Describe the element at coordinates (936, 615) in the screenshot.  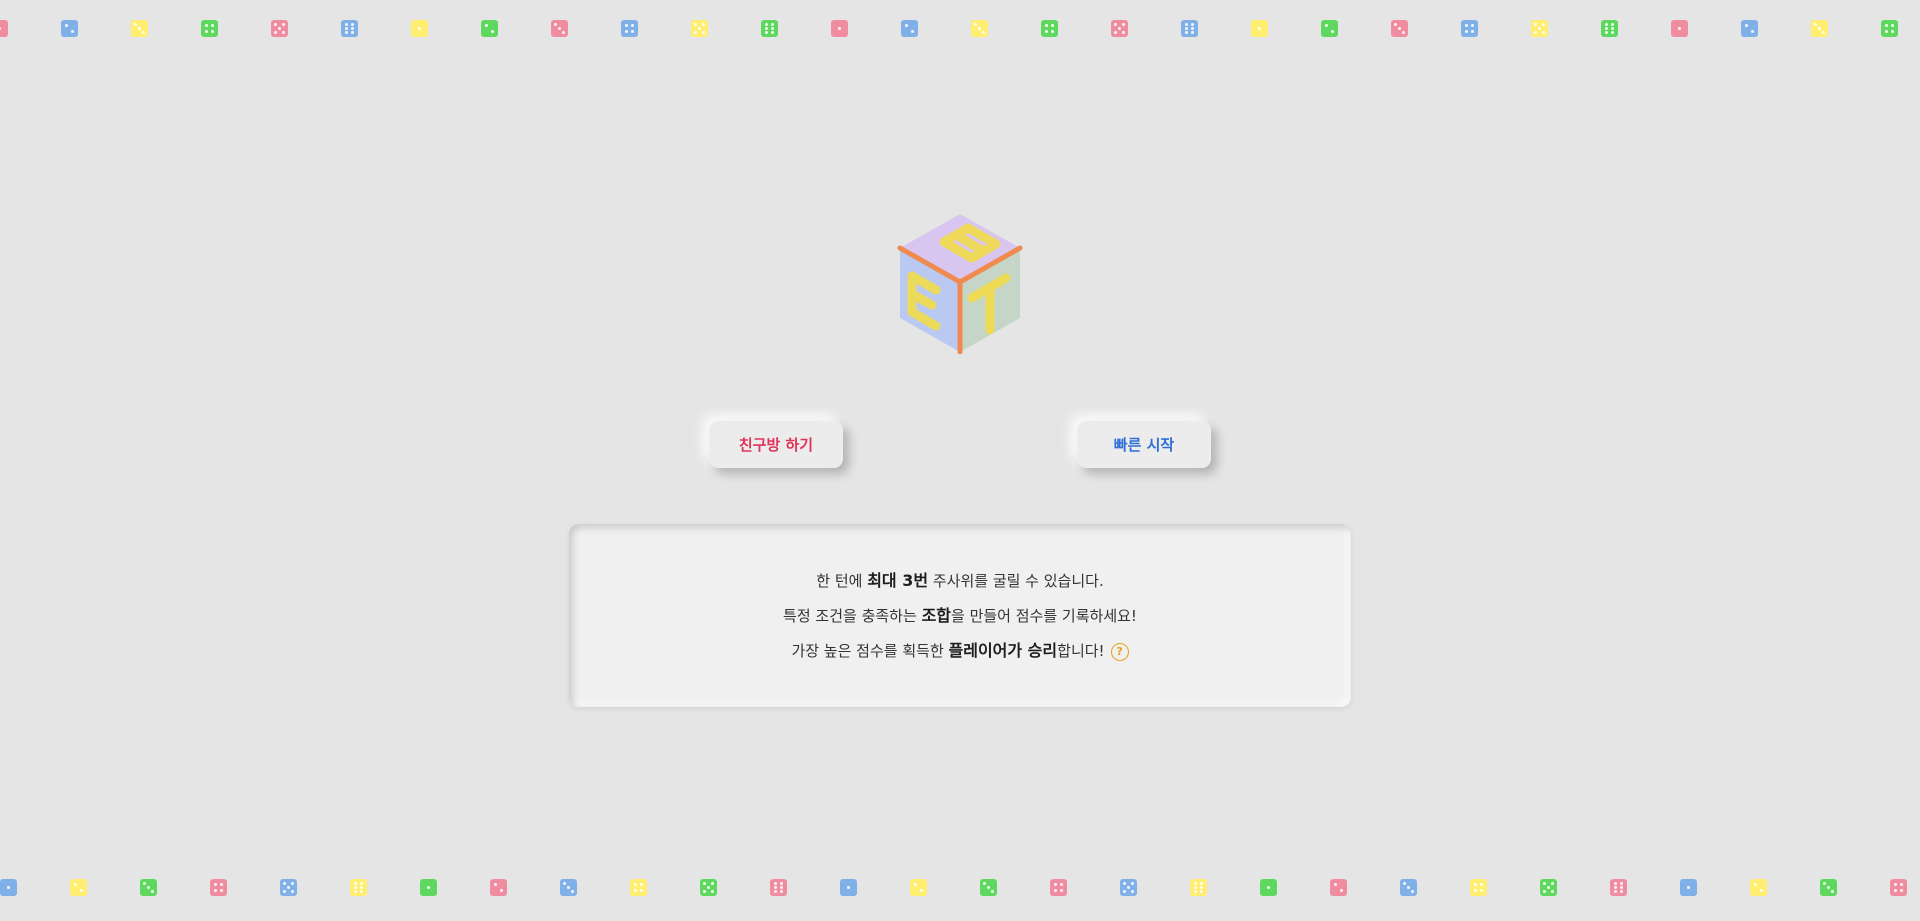
I see `rule-2-highlight: 조합` at that location.